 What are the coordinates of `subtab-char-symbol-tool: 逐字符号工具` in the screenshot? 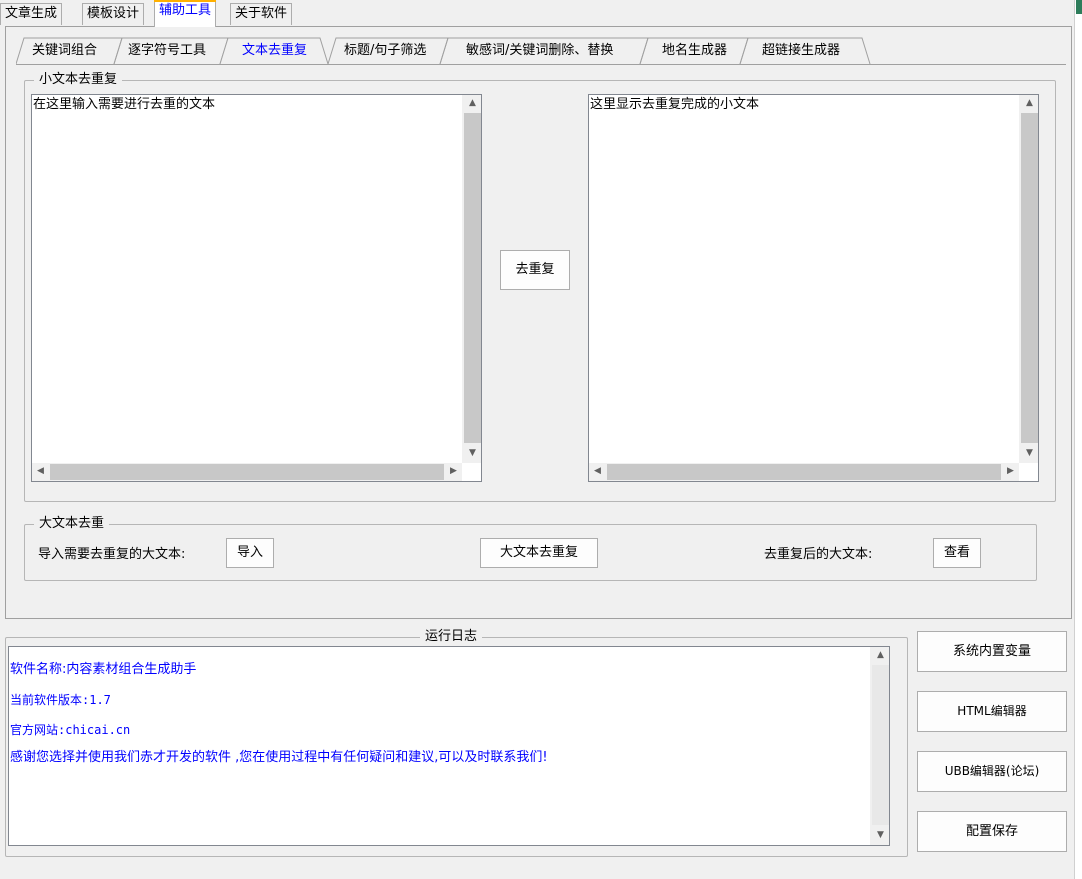 It's located at (167, 51).